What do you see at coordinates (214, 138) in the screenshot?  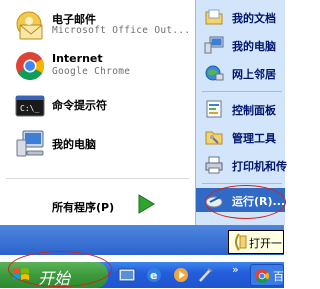 I see `admin-tools-icon` at bounding box center [214, 138].